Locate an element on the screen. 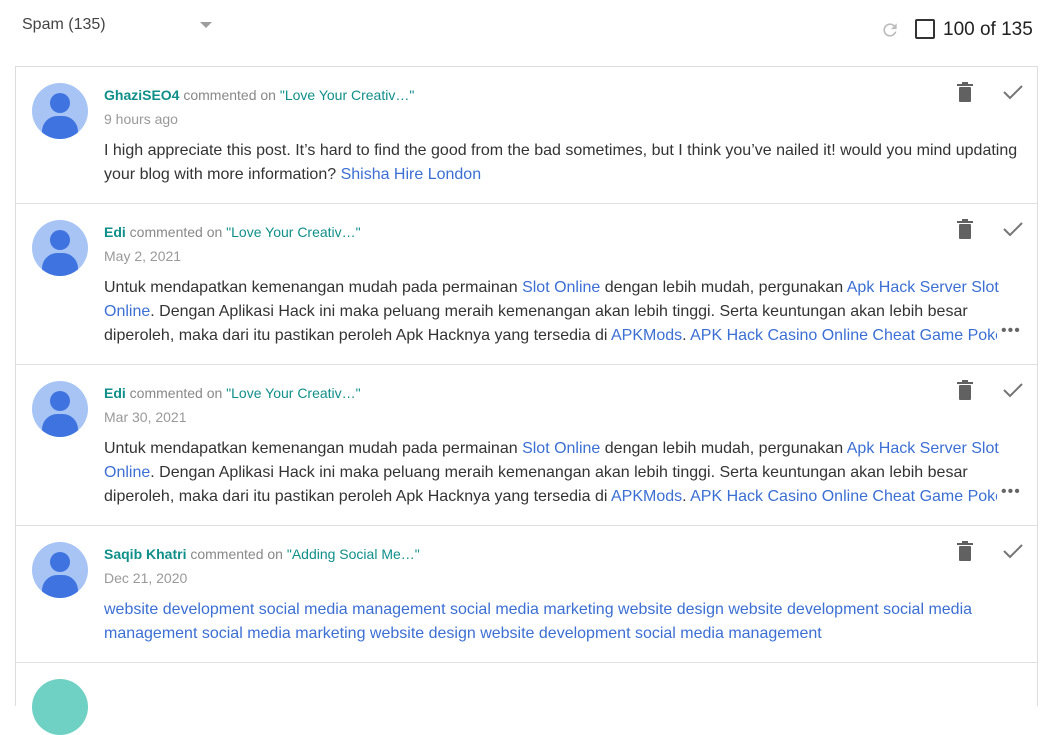 The width and height of the screenshot is (1052, 735). comment-author: GhaziSEO4 is located at coordinates (141, 95).